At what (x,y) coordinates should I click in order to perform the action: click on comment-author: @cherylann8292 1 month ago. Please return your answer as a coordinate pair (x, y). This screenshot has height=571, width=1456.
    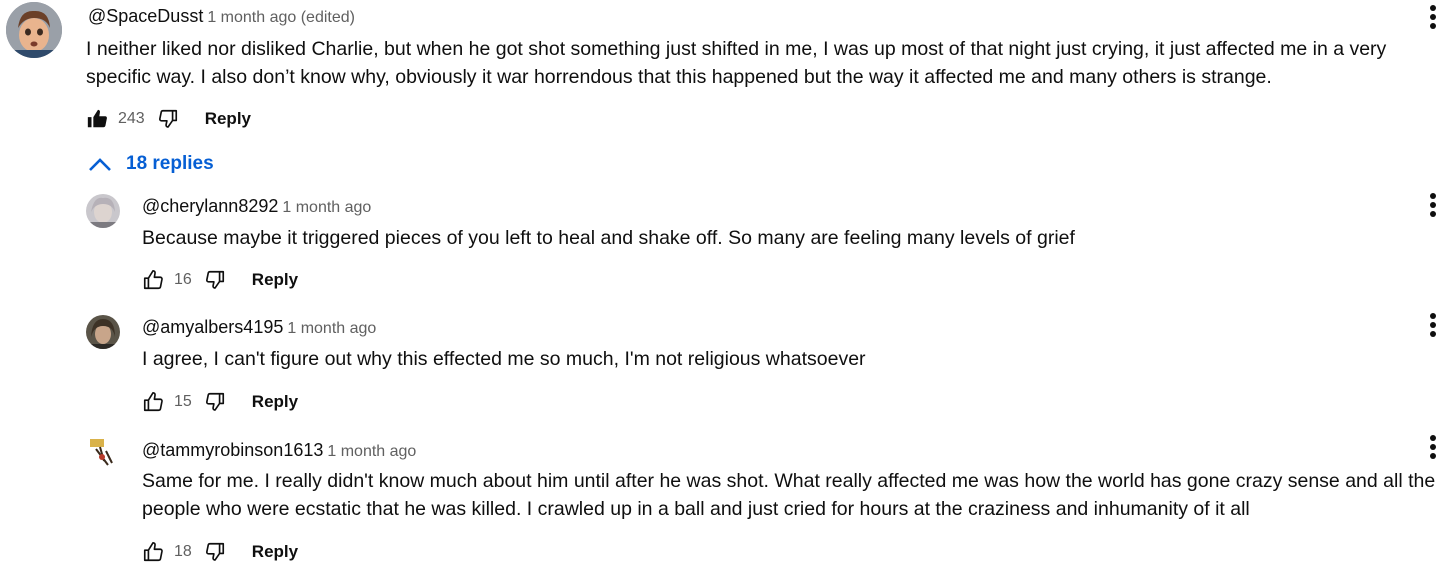
    Looking at the image, I should click on (256, 206).